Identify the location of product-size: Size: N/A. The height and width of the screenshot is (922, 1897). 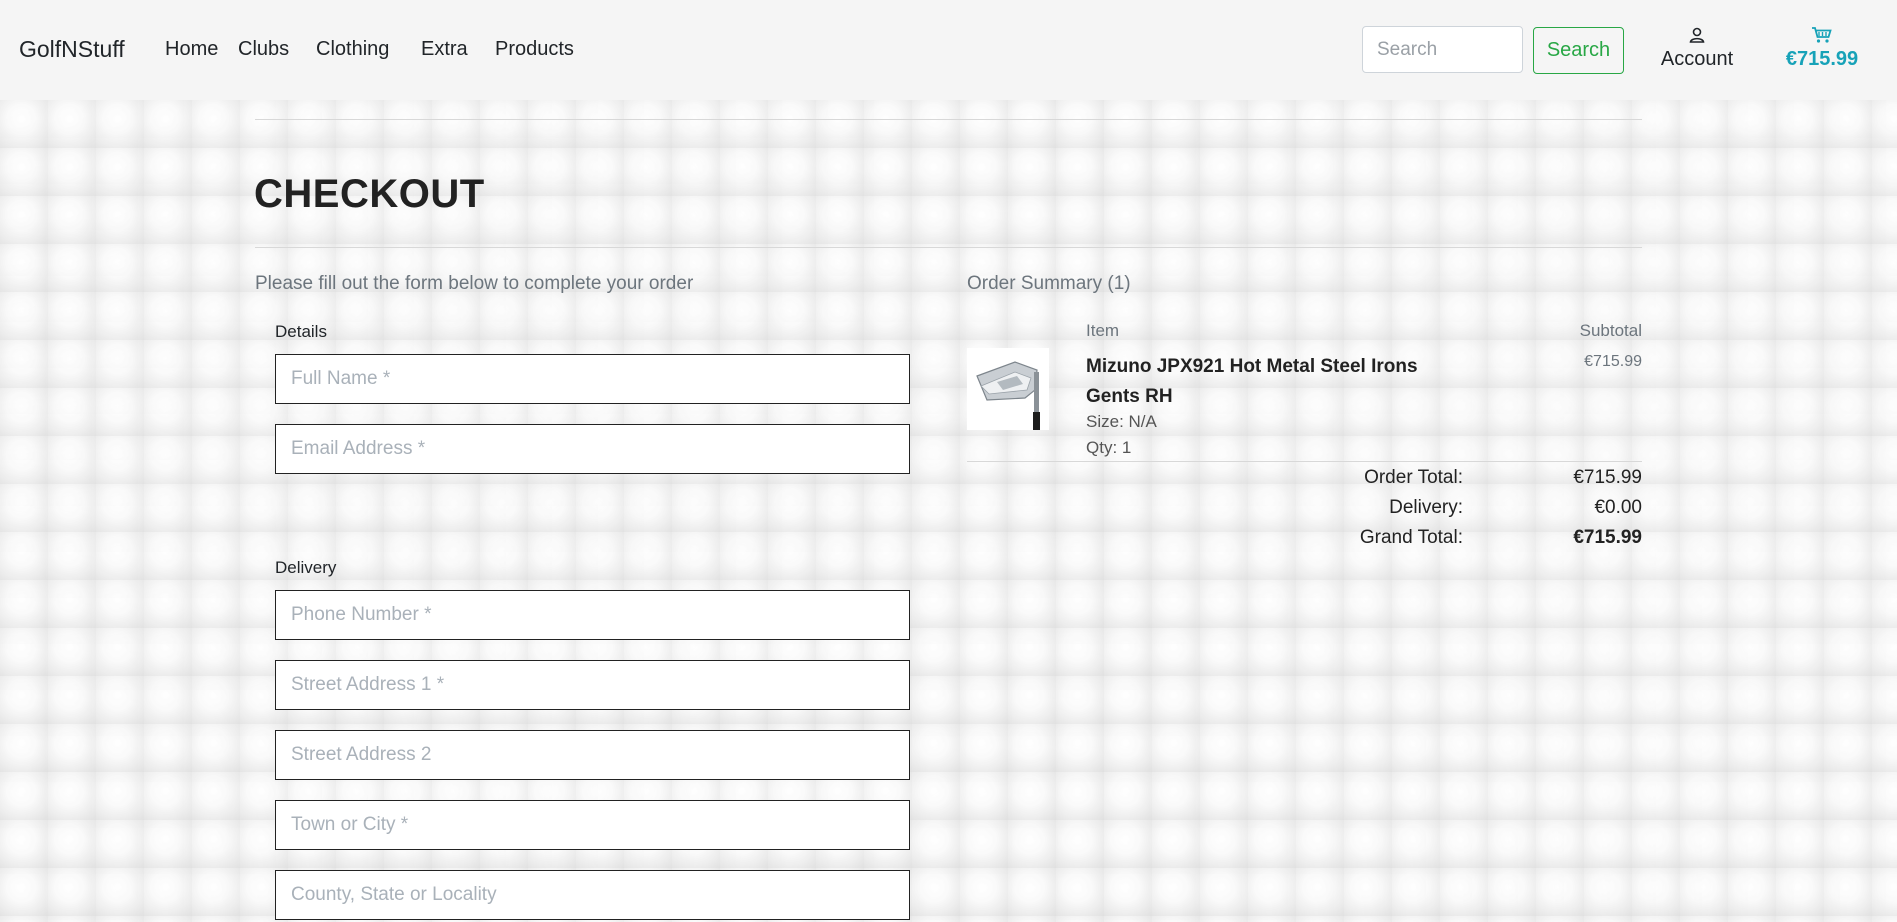
(1121, 421).